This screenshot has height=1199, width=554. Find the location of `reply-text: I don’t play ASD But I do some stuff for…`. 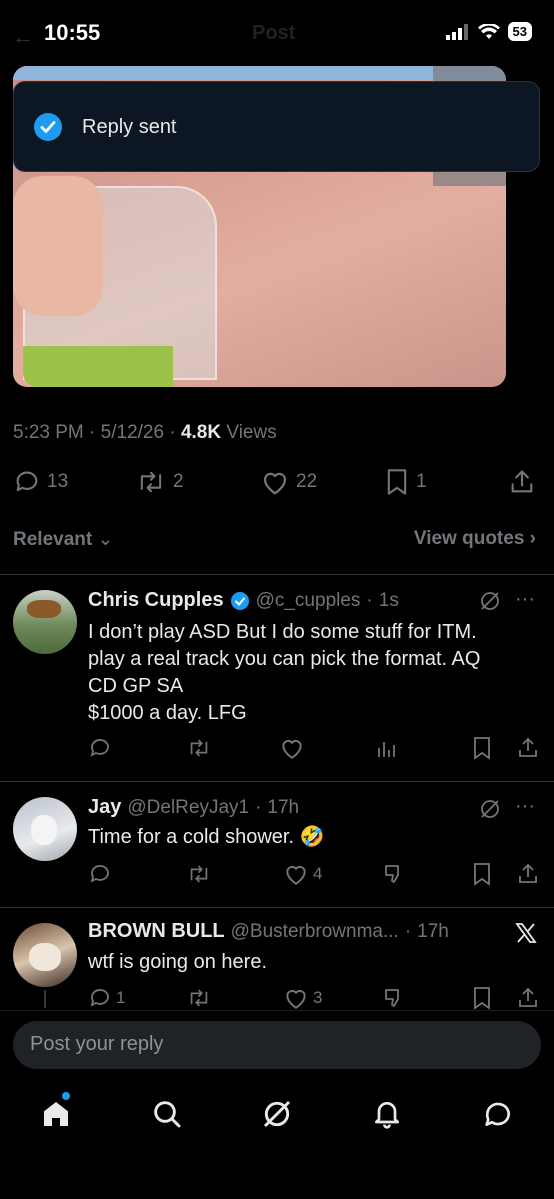

reply-text: I don’t play ASD But I do some stuff for… is located at coordinates (284, 672).